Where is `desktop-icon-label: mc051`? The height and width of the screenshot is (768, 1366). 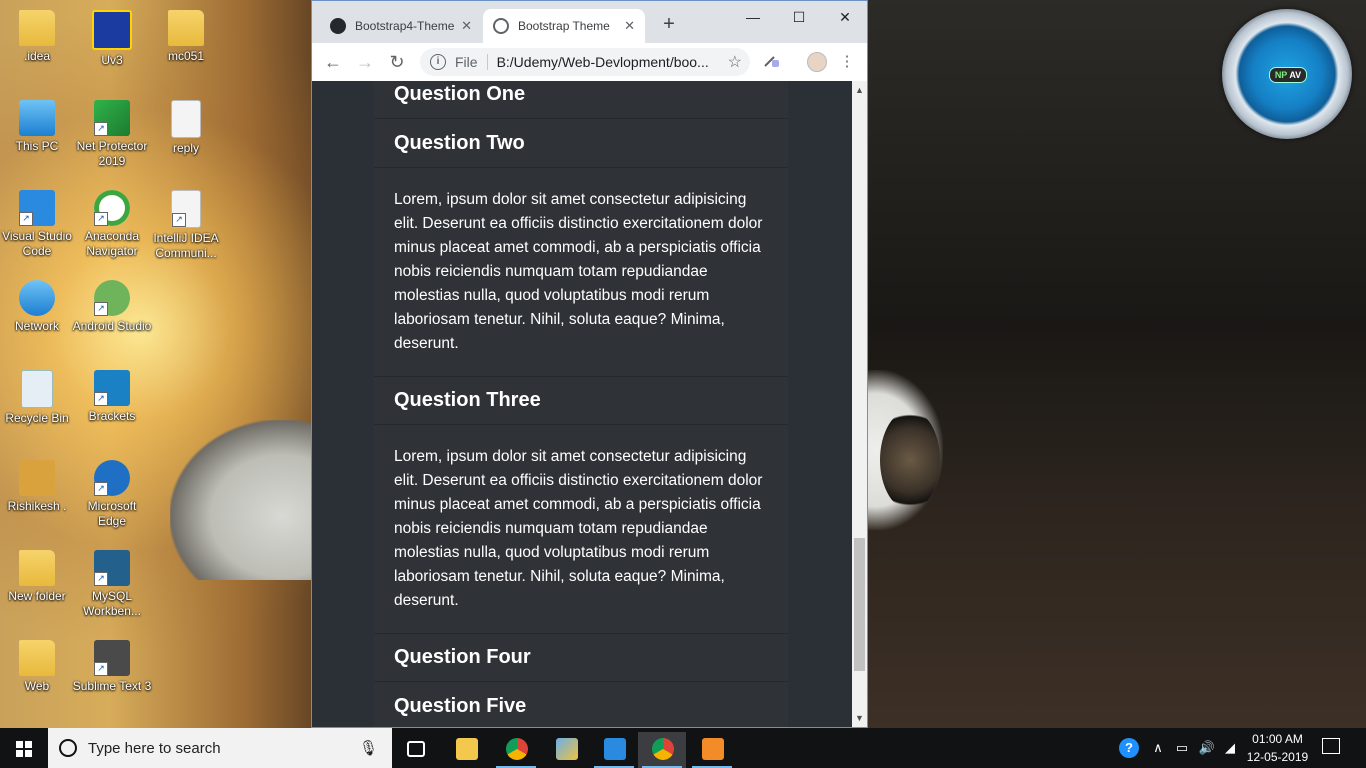 desktop-icon-label: mc051 is located at coordinates (186, 56).